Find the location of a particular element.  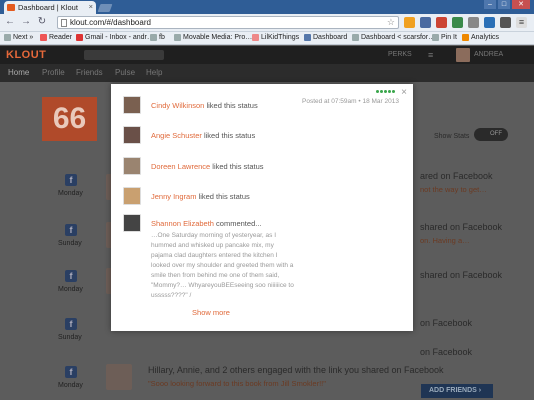

back-icon: ← is located at coordinates (10, 22).